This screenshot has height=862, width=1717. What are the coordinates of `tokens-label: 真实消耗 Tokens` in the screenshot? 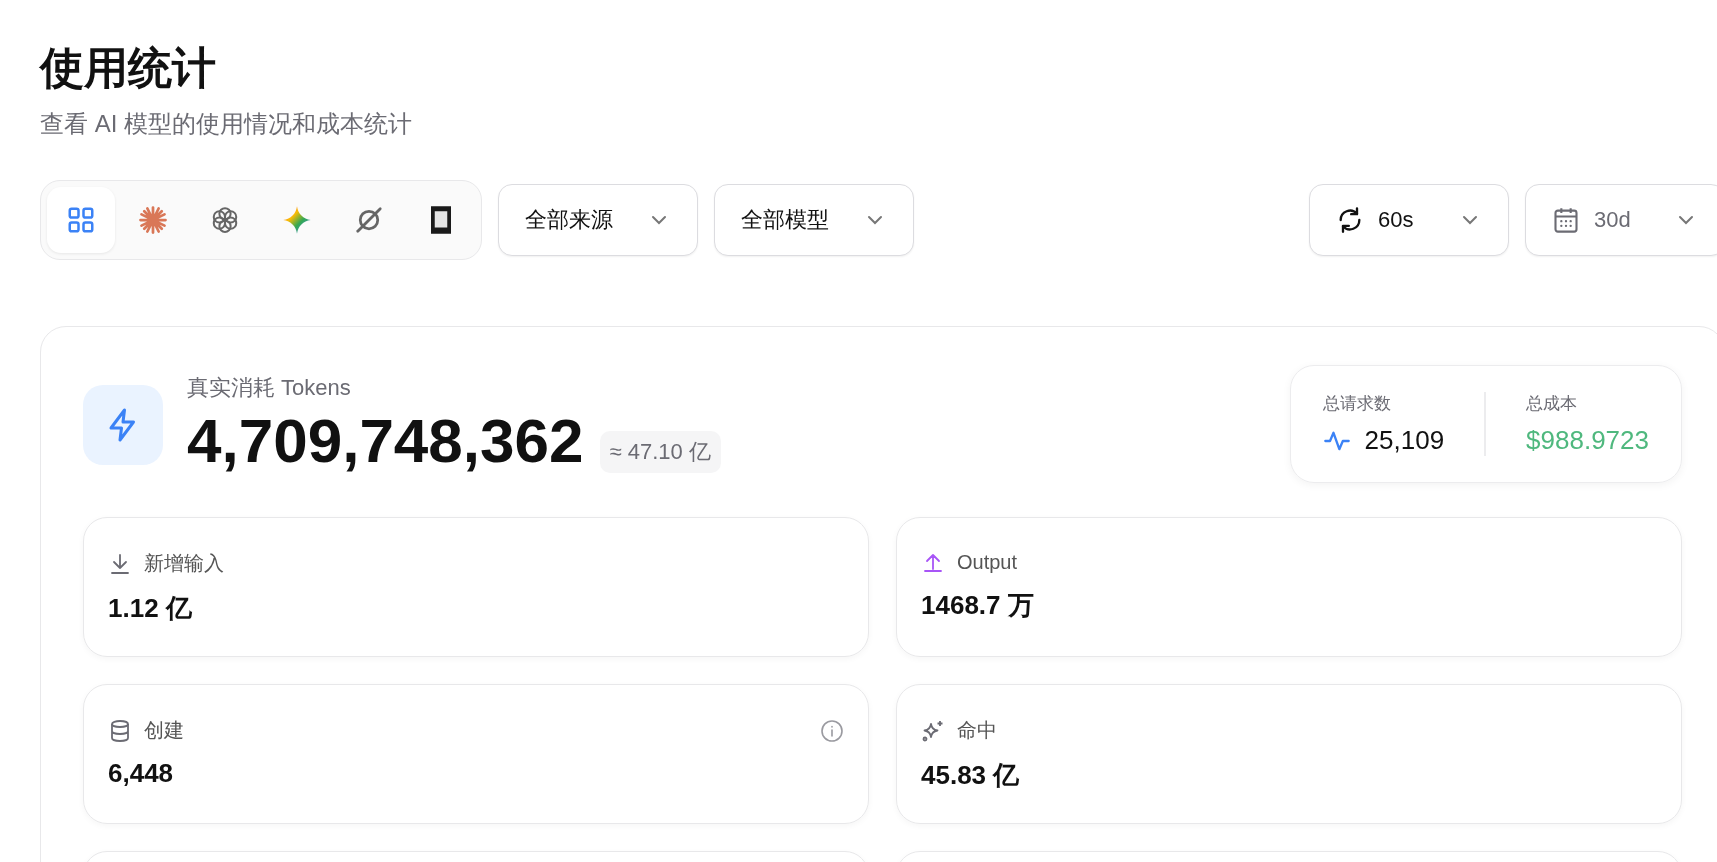 It's located at (269, 388).